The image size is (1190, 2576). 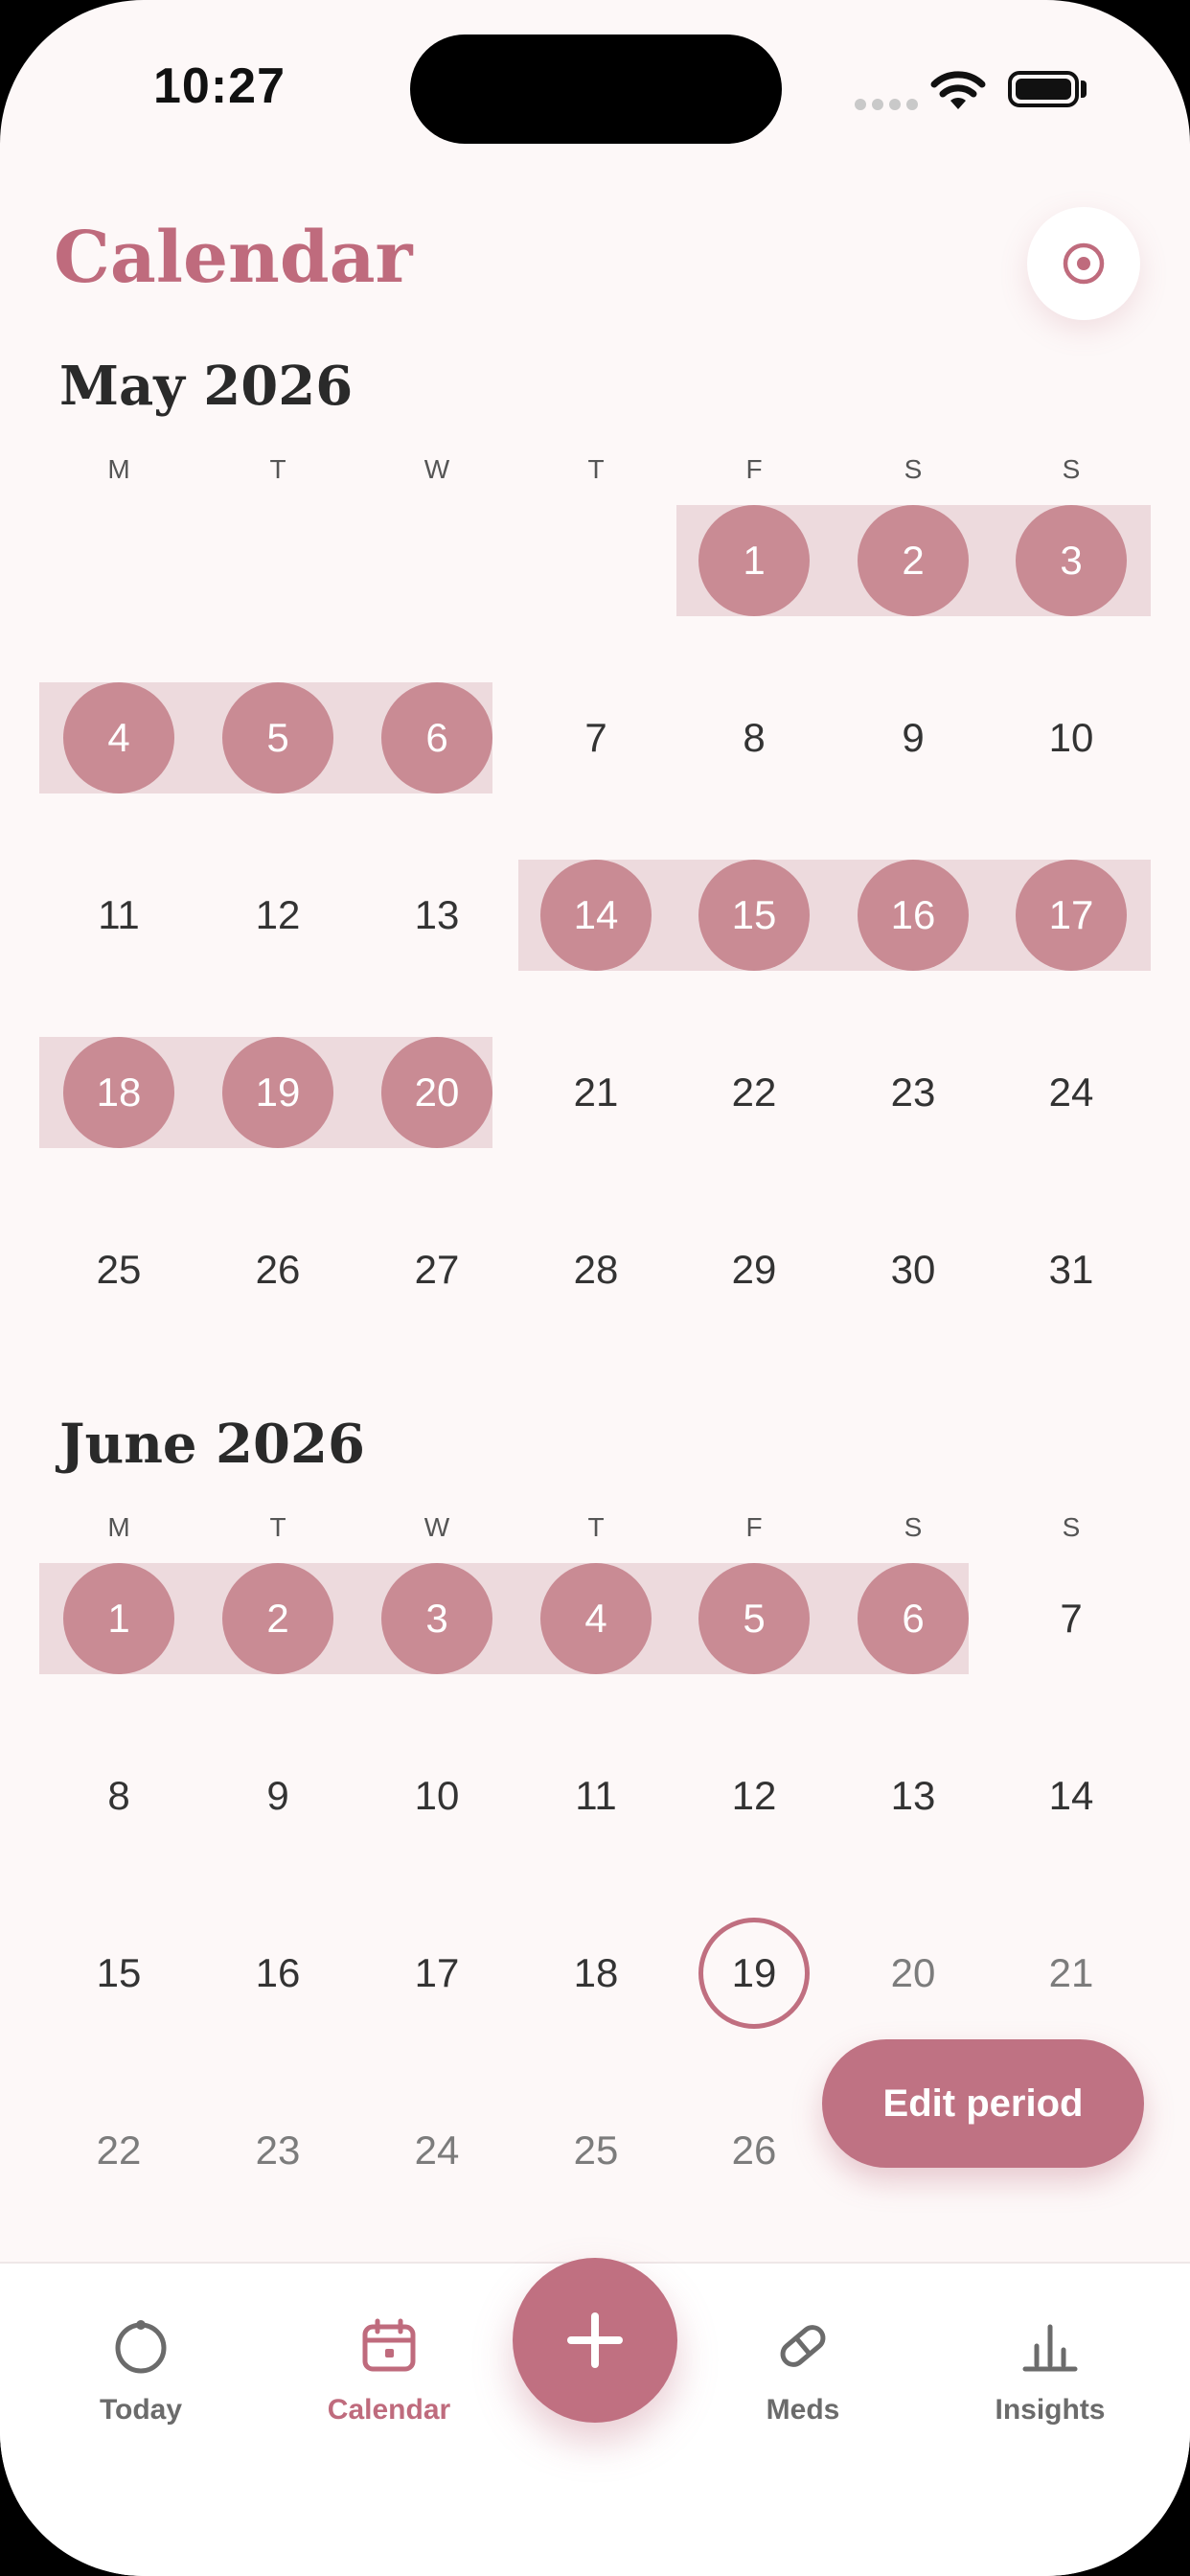 I want to click on add-log-button, so click(x=595, y=2340).